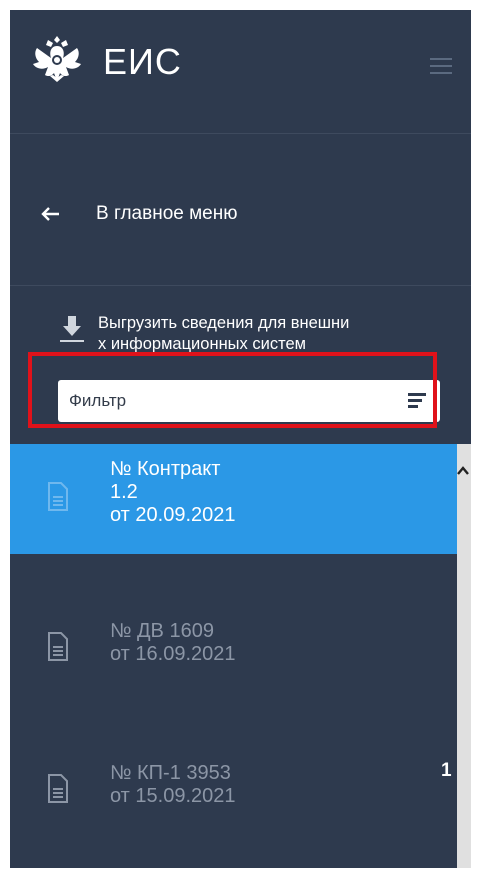 This screenshot has width=481, height=878. I want to click on sidebar-header: ЕИС, so click(240, 72).